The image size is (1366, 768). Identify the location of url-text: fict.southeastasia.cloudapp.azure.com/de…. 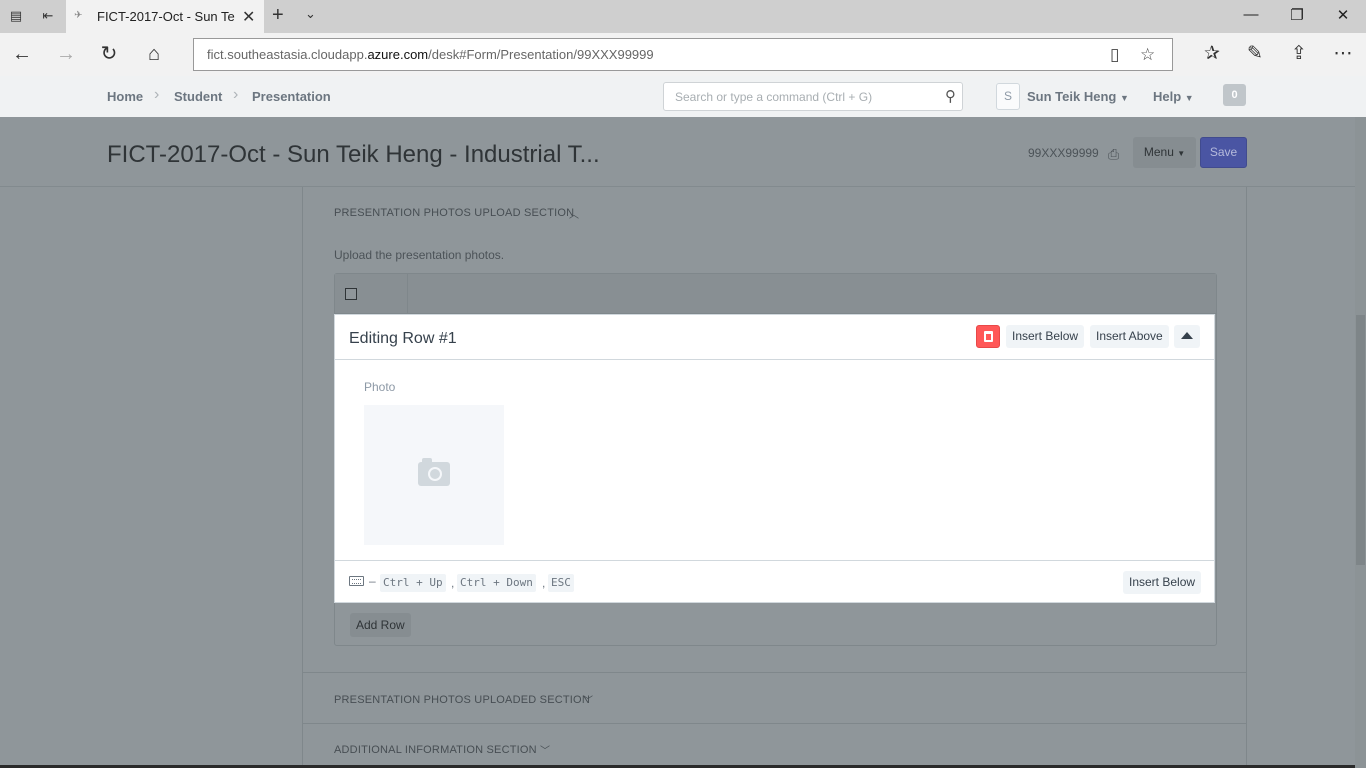
(430, 54).